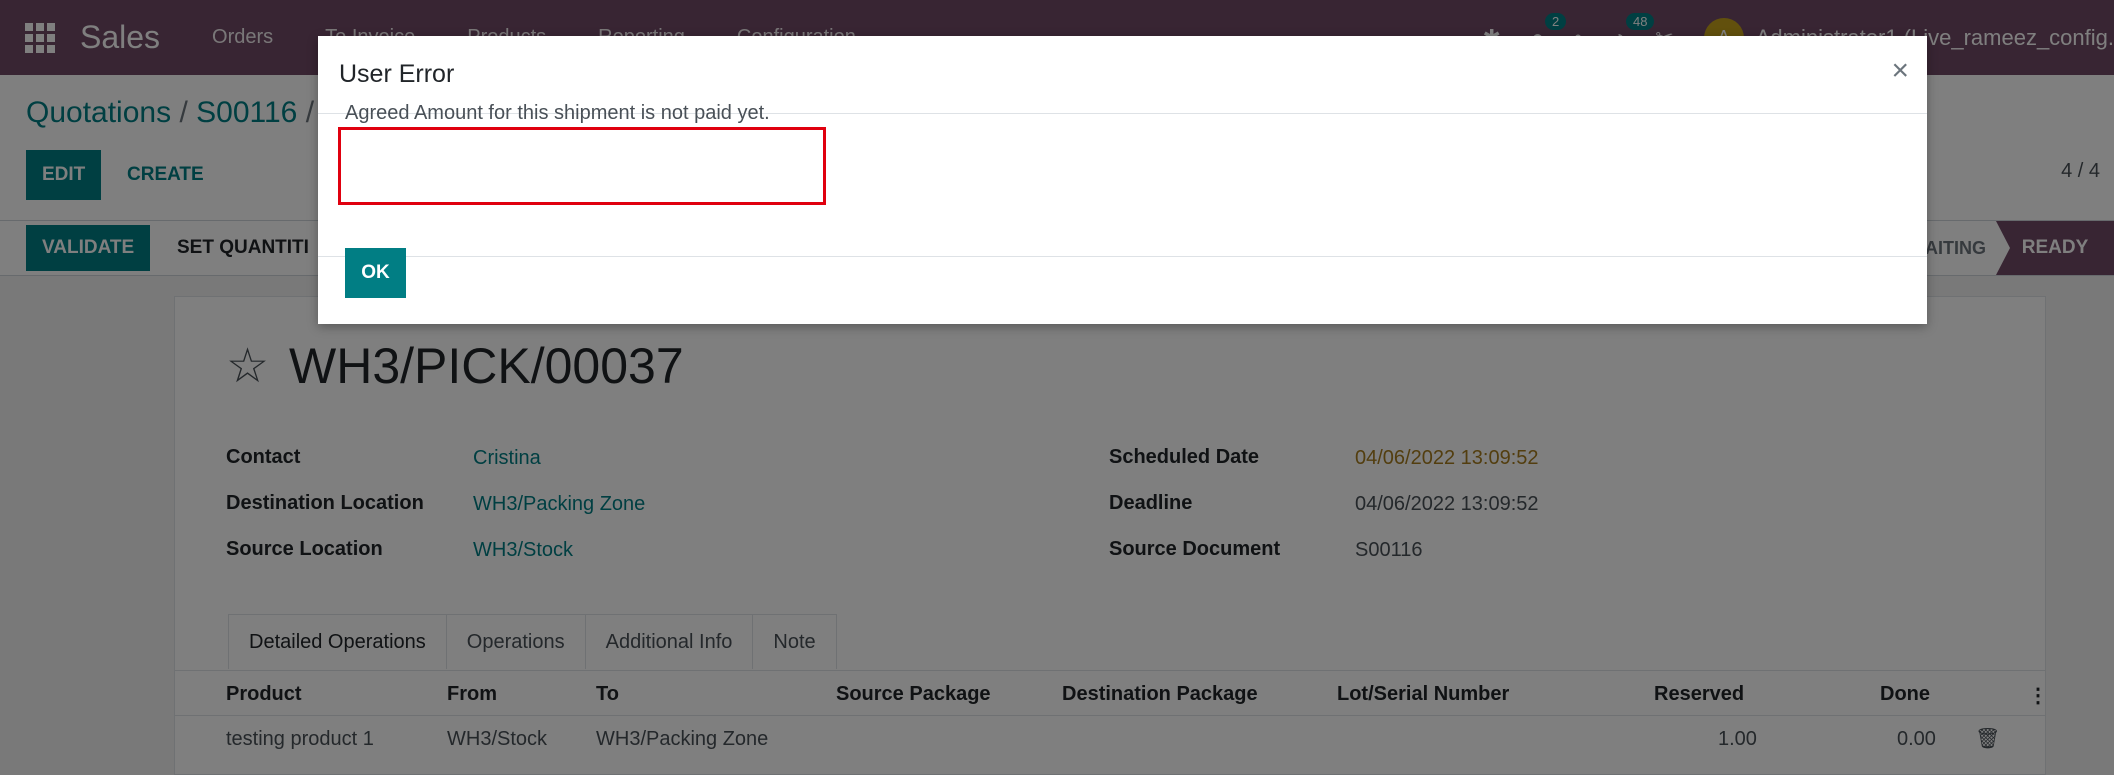  Describe the element at coordinates (1122, 186) in the screenshot. I see `dialog-body` at that location.